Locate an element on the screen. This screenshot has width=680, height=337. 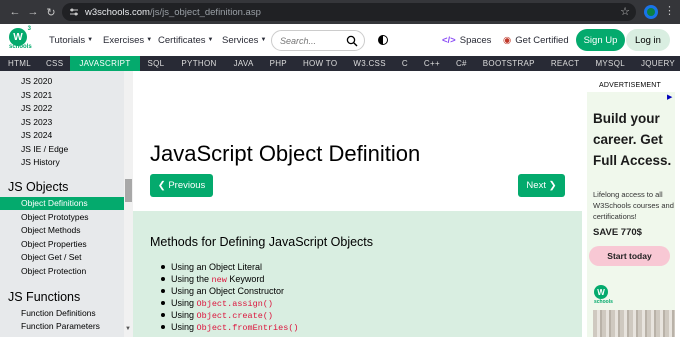
spaces-link: </> Spaces is located at coordinates (466, 40).